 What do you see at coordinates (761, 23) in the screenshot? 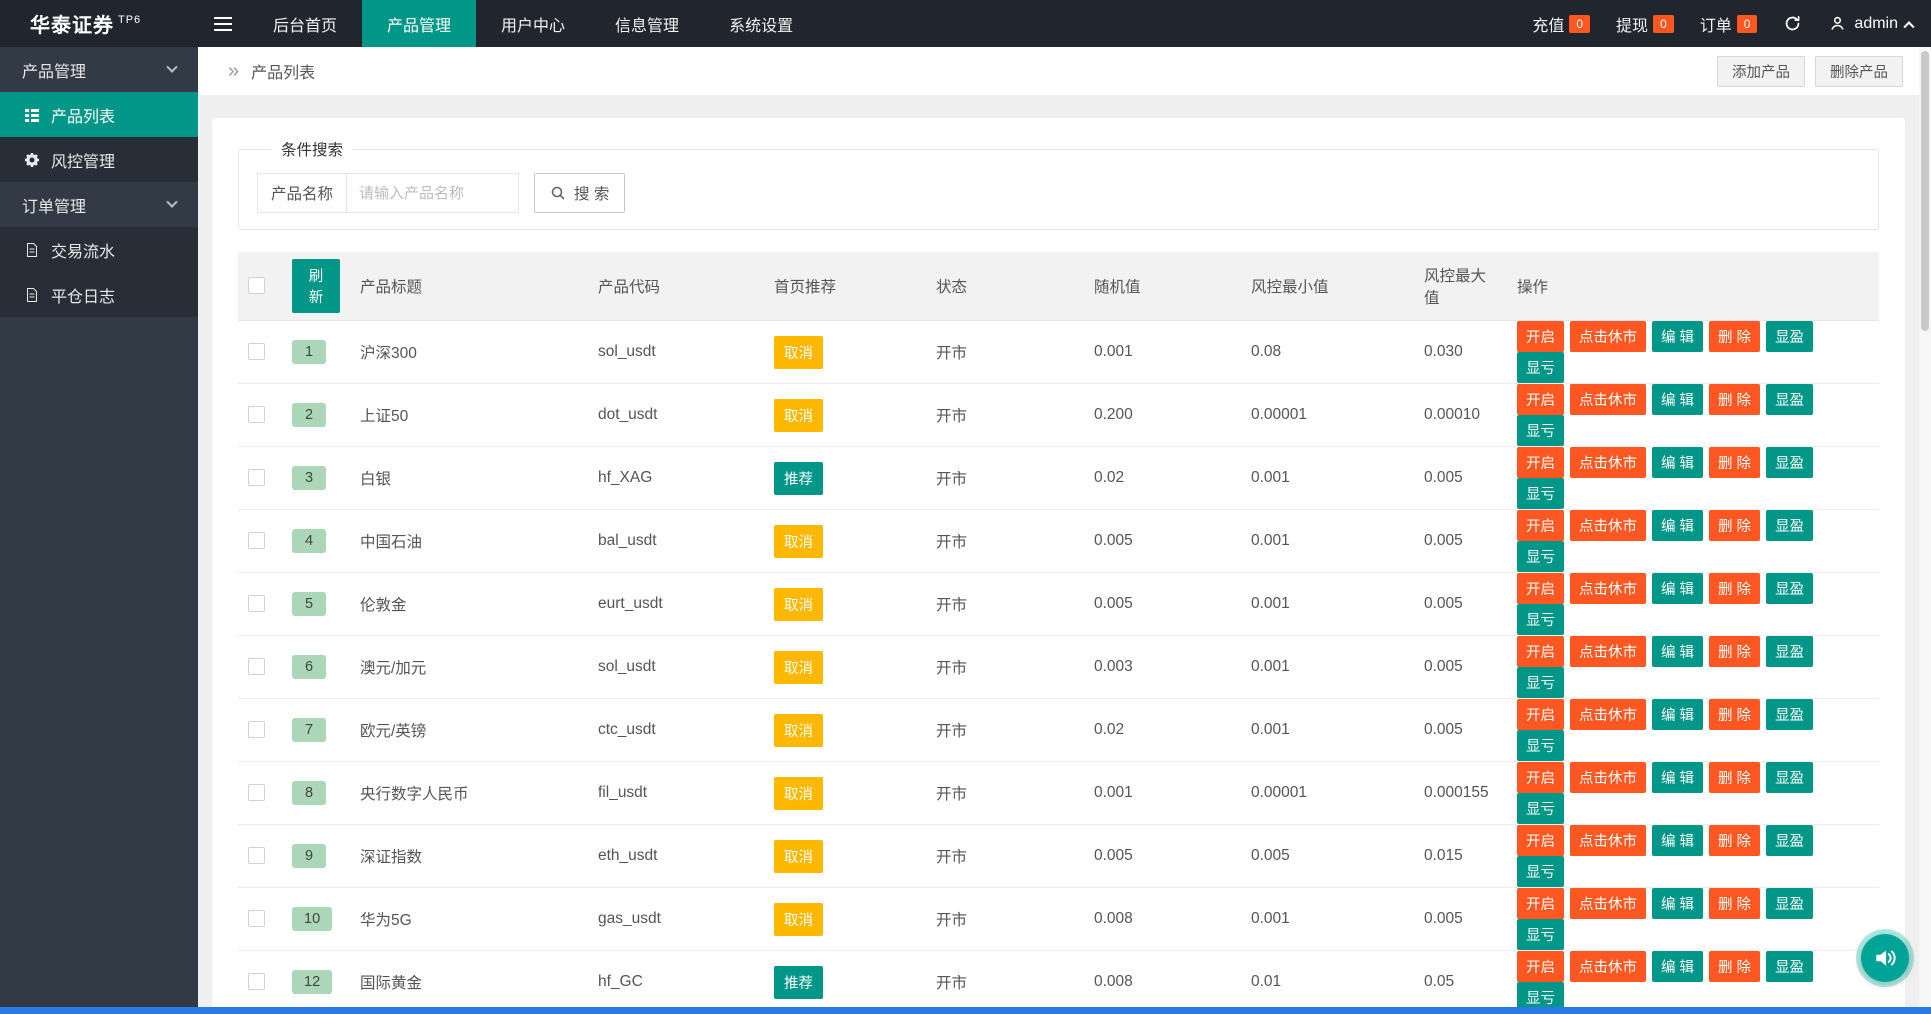
I see `nav-item-settings: 系统设置` at bounding box center [761, 23].